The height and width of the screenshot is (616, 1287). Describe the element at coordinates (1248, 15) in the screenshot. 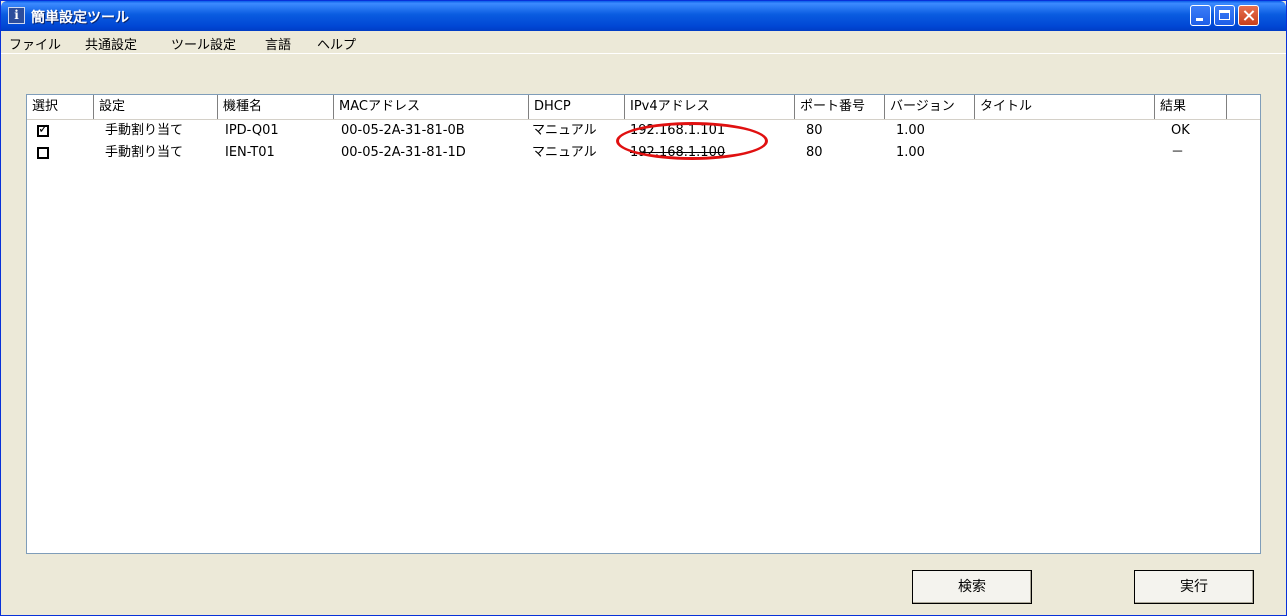

I see `close-button` at that location.